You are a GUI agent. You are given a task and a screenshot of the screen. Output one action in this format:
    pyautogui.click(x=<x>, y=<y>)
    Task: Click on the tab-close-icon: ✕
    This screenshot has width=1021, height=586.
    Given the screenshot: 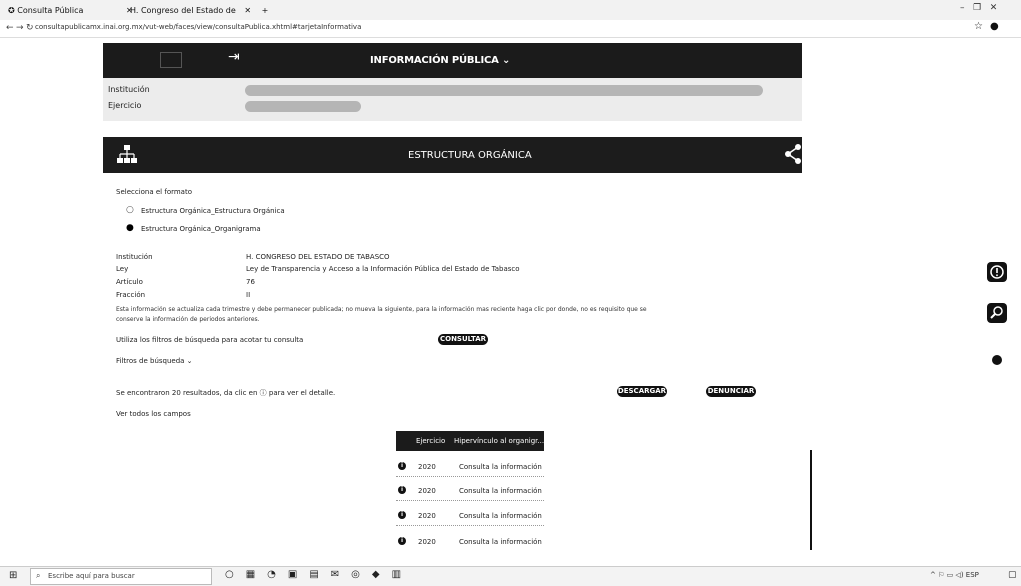 What is the action you would take?
    pyautogui.click(x=247, y=10)
    